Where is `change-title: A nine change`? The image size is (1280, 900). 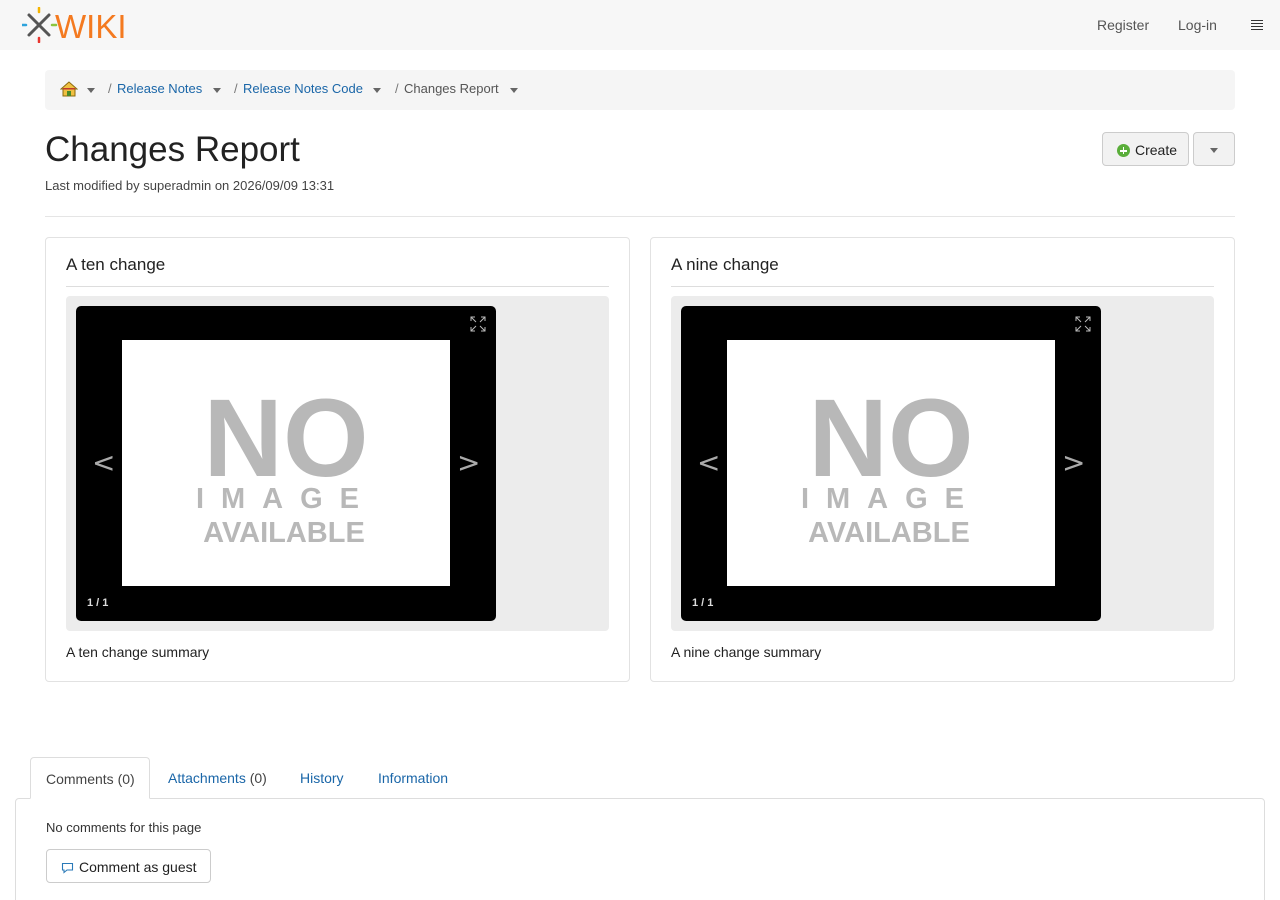 change-title: A nine change is located at coordinates (725, 264).